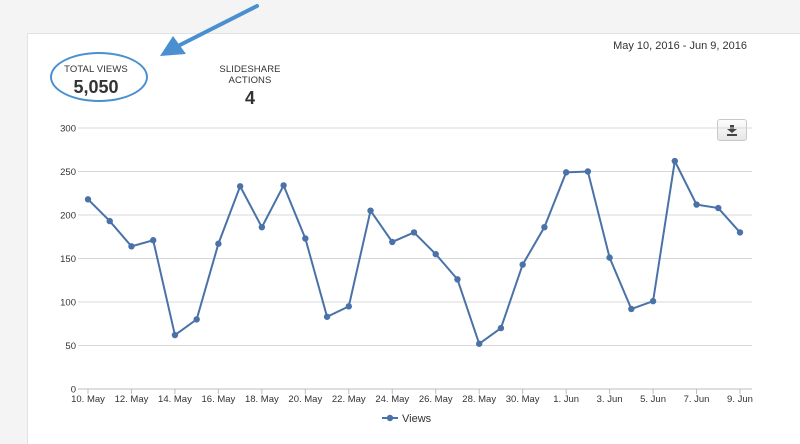 This screenshot has width=800, height=444. Describe the element at coordinates (262, 399) in the screenshot. I see `x-tick-label: 18. May` at that location.